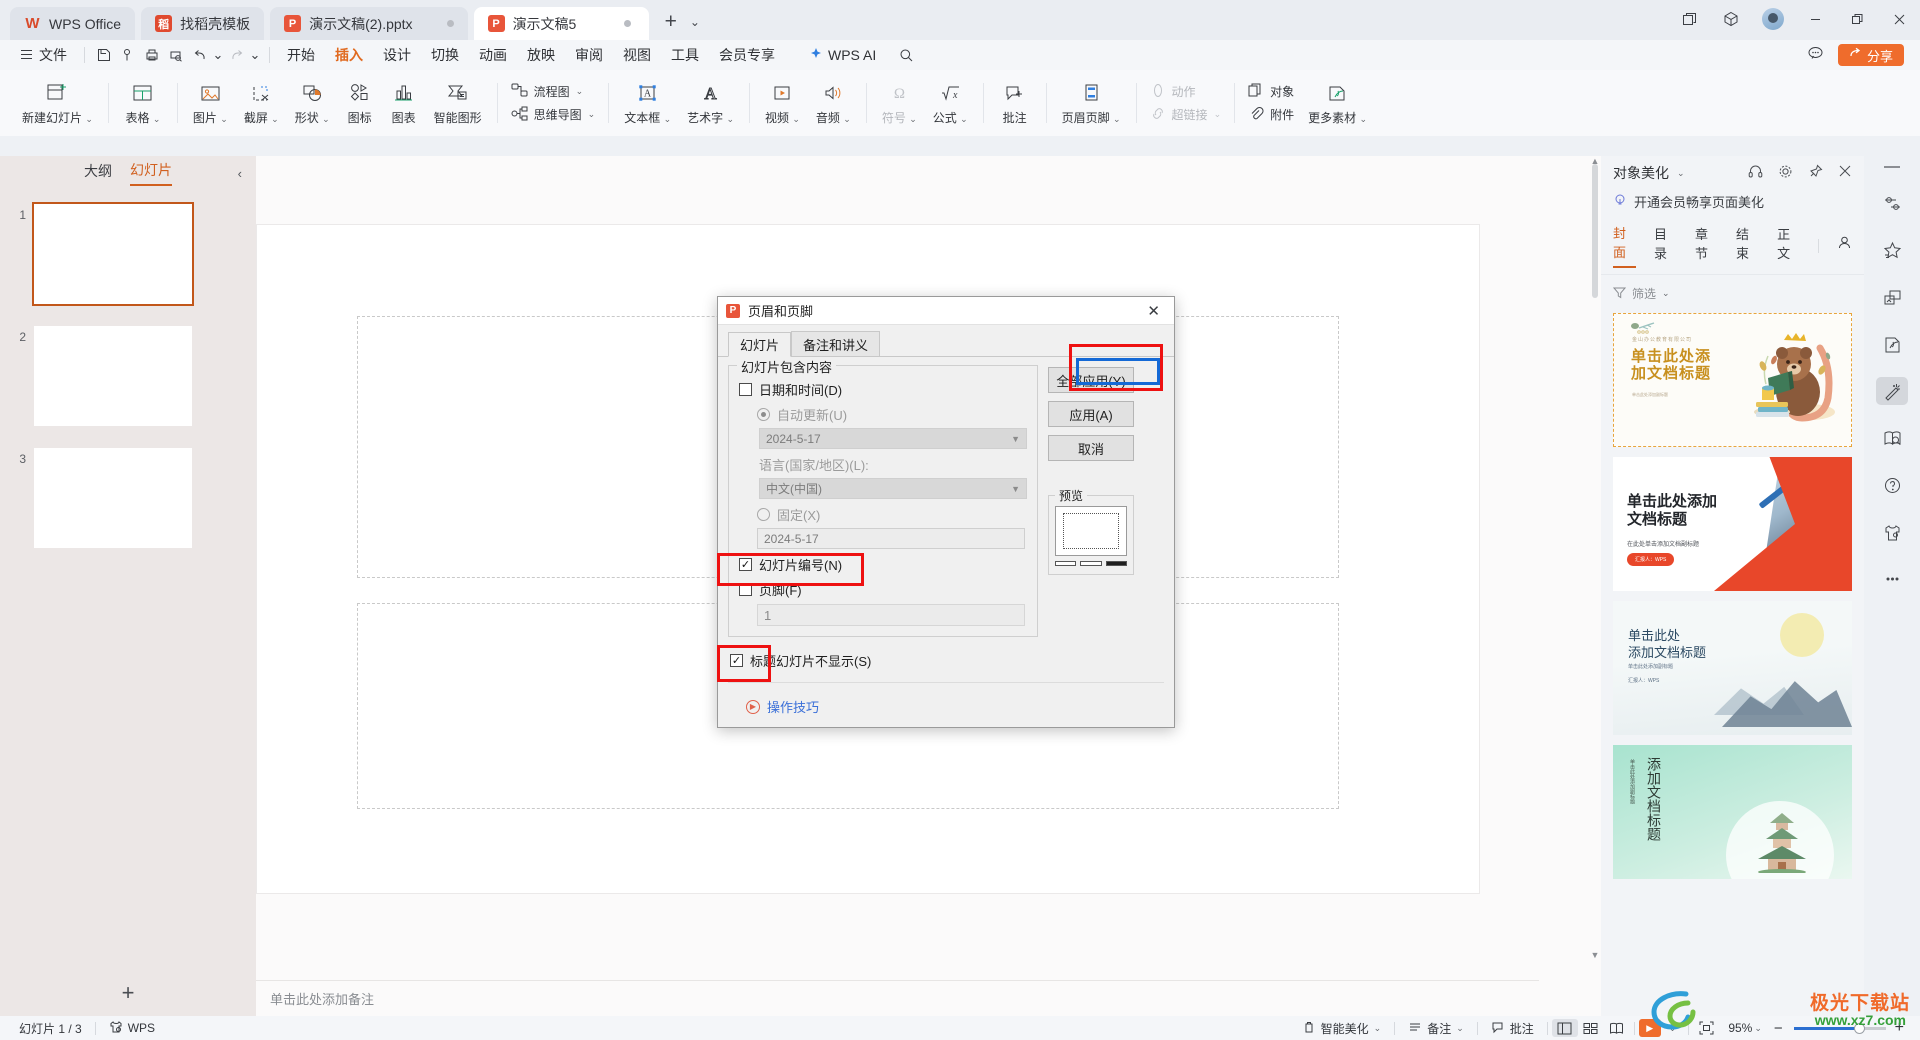  Describe the element at coordinates (760, 344) in the screenshot. I see `dialog-tab-slide: 幻灯片` at that location.